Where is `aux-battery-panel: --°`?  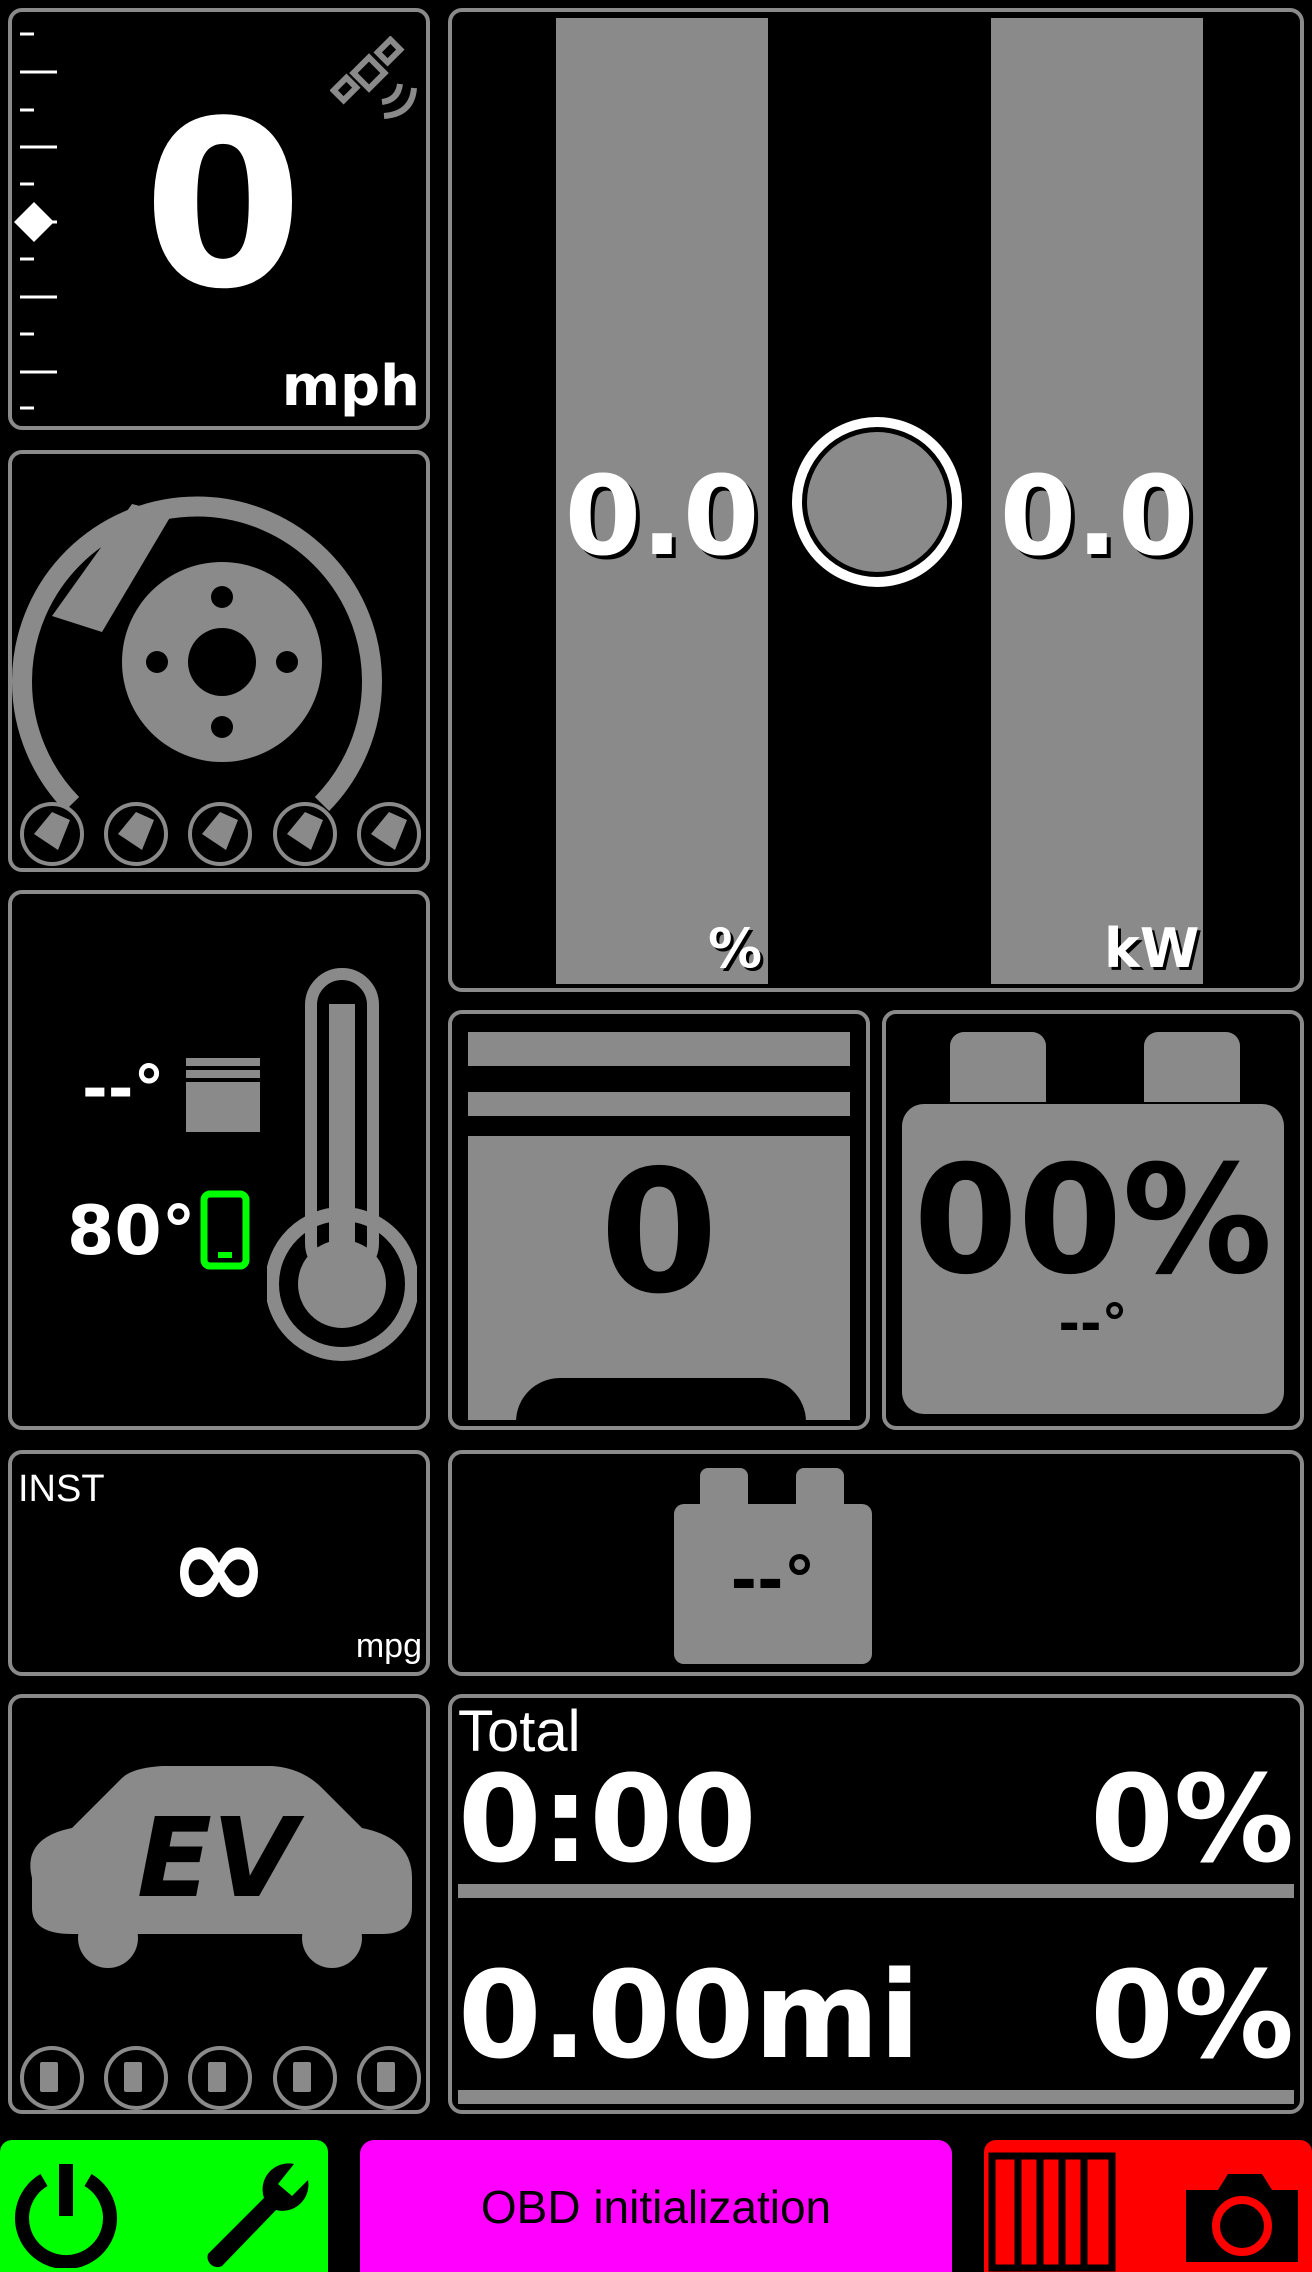 aux-battery-panel: --° is located at coordinates (876, 1563).